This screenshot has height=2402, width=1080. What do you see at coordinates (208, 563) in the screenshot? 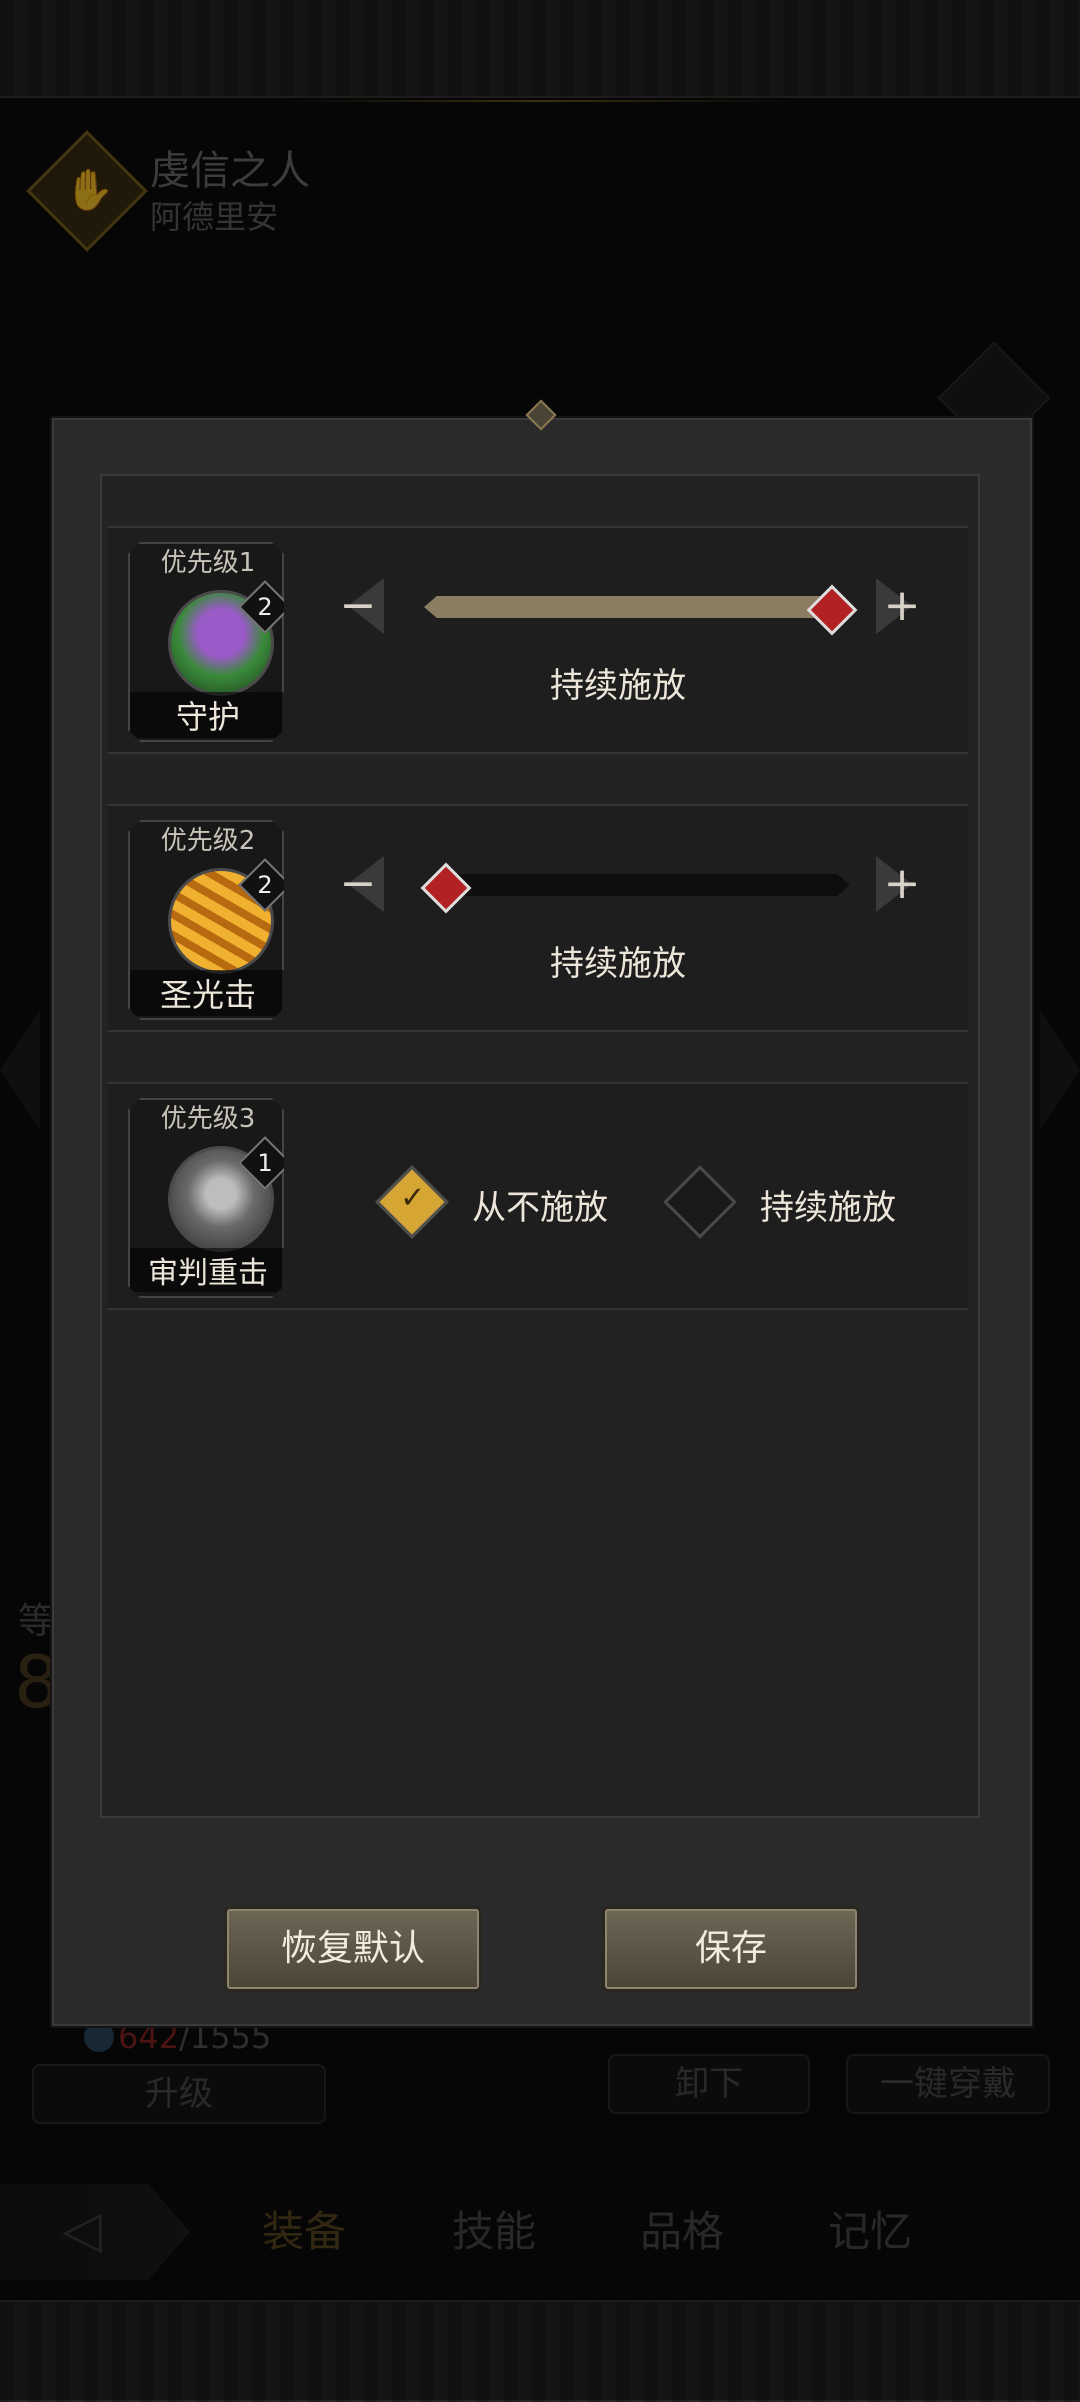
I see `priority-label: 优先级1` at bounding box center [208, 563].